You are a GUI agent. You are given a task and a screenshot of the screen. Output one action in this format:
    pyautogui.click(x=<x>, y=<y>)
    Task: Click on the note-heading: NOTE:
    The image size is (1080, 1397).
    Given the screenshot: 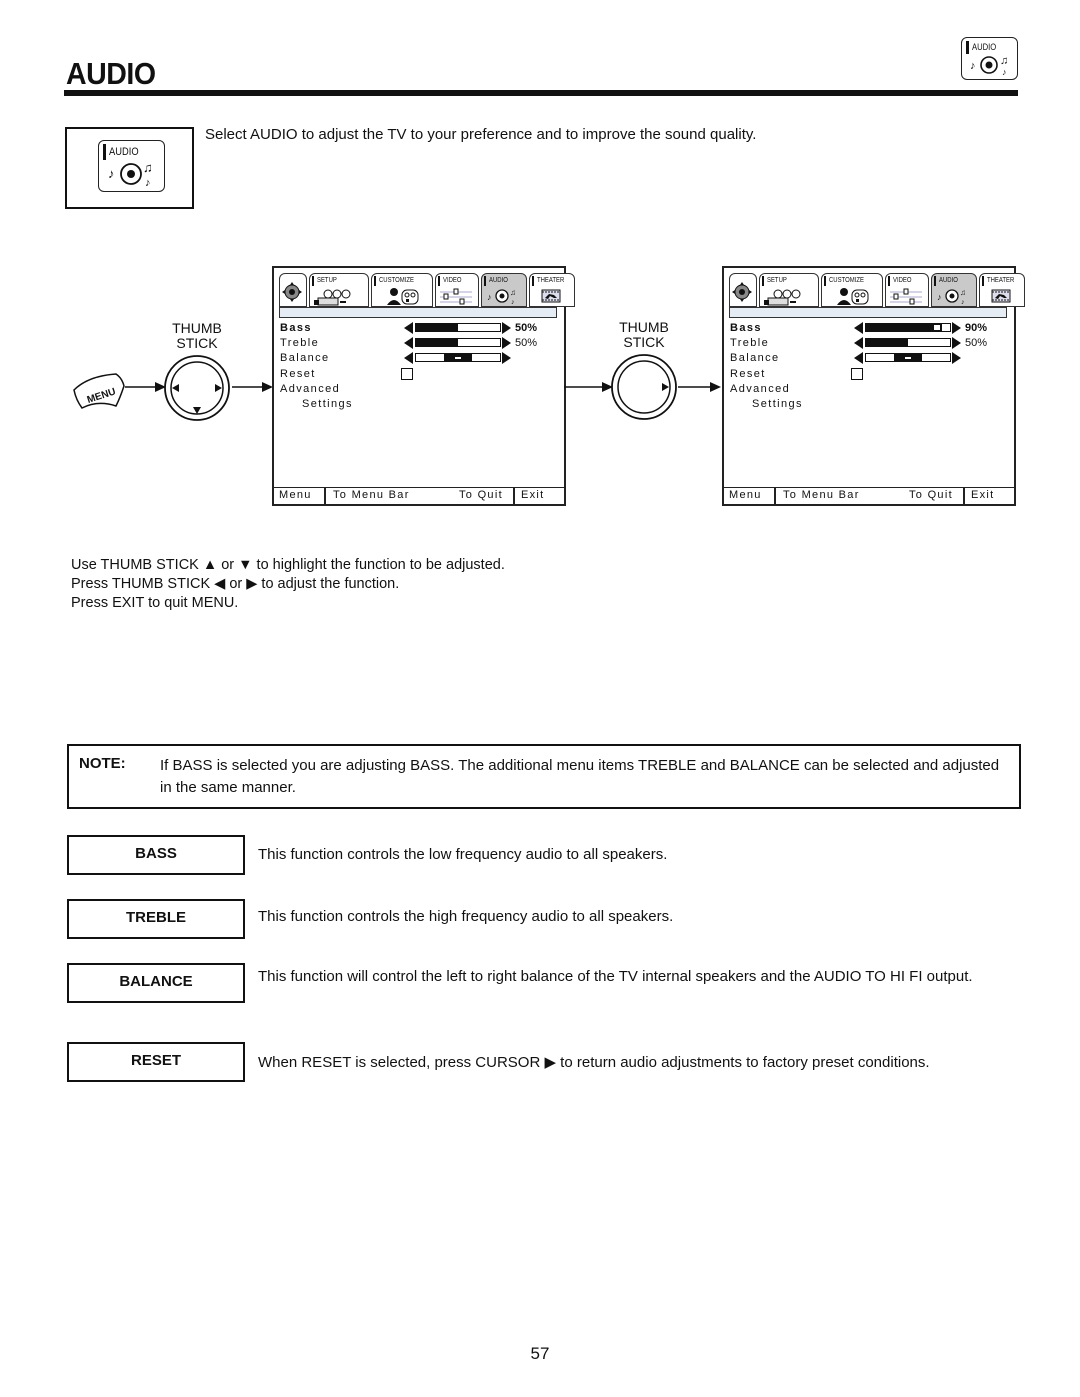 What is the action you would take?
    pyautogui.click(x=102, y=763)
    